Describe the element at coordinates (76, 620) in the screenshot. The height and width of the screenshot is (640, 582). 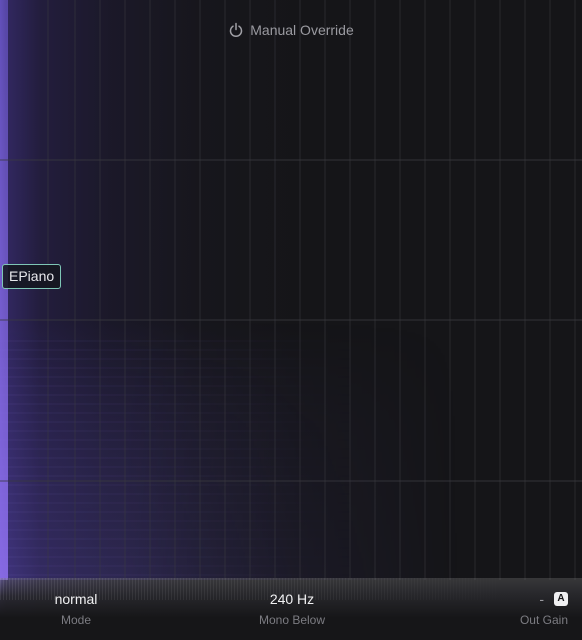
I see `mode-label: Mode` at that location.